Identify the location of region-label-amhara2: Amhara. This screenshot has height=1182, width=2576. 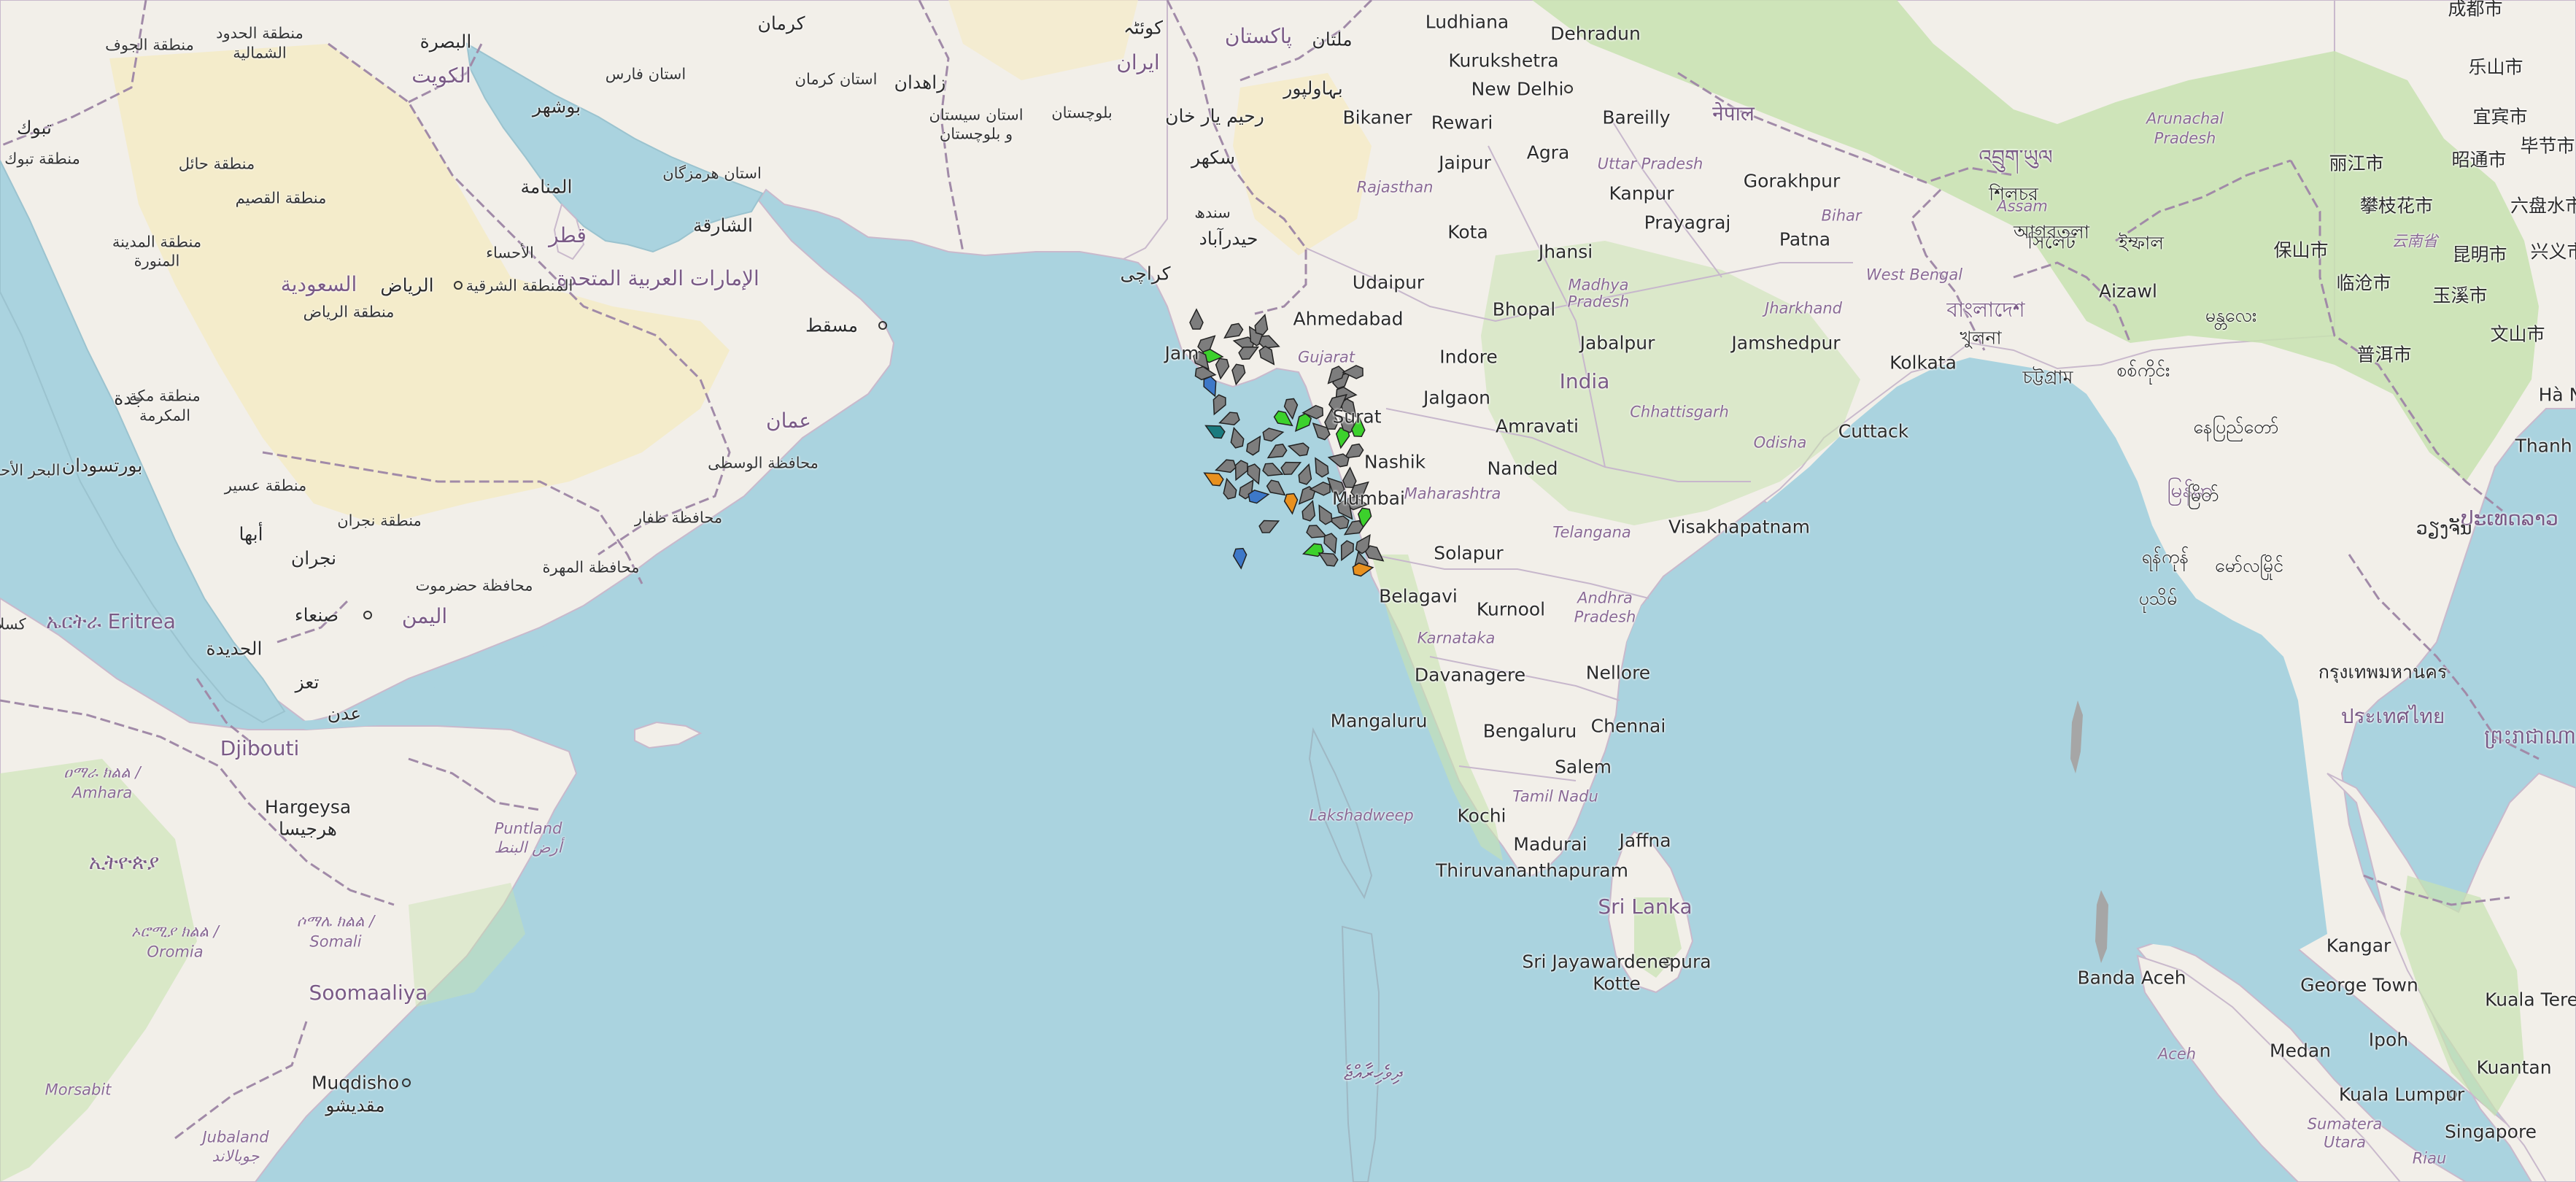
(102, 793).